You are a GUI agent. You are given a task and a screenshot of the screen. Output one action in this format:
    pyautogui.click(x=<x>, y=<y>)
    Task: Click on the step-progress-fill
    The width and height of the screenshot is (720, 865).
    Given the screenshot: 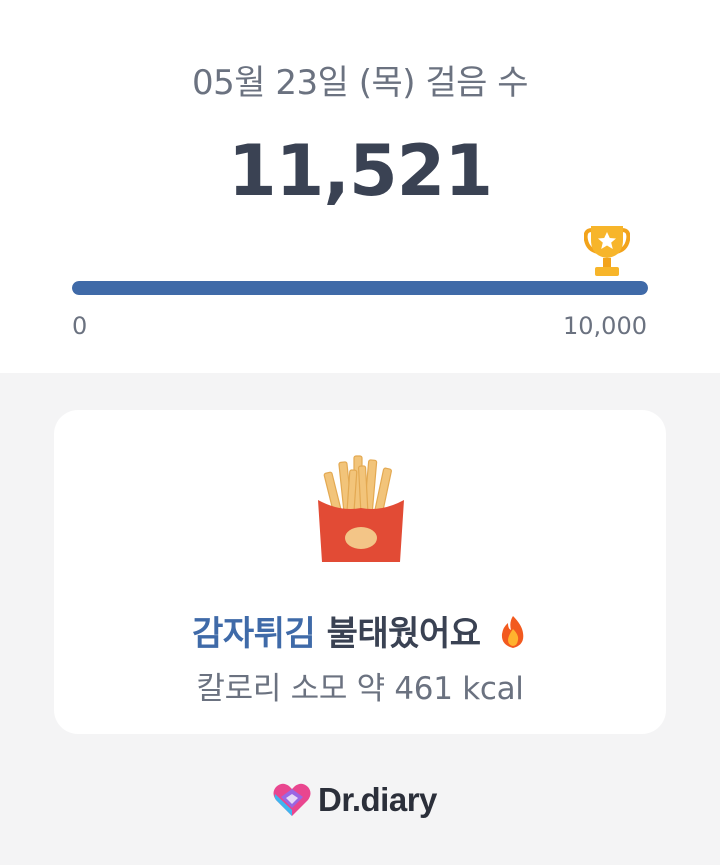 What is the action you would take?
    pyautogui.click(x=360, y=288)
    